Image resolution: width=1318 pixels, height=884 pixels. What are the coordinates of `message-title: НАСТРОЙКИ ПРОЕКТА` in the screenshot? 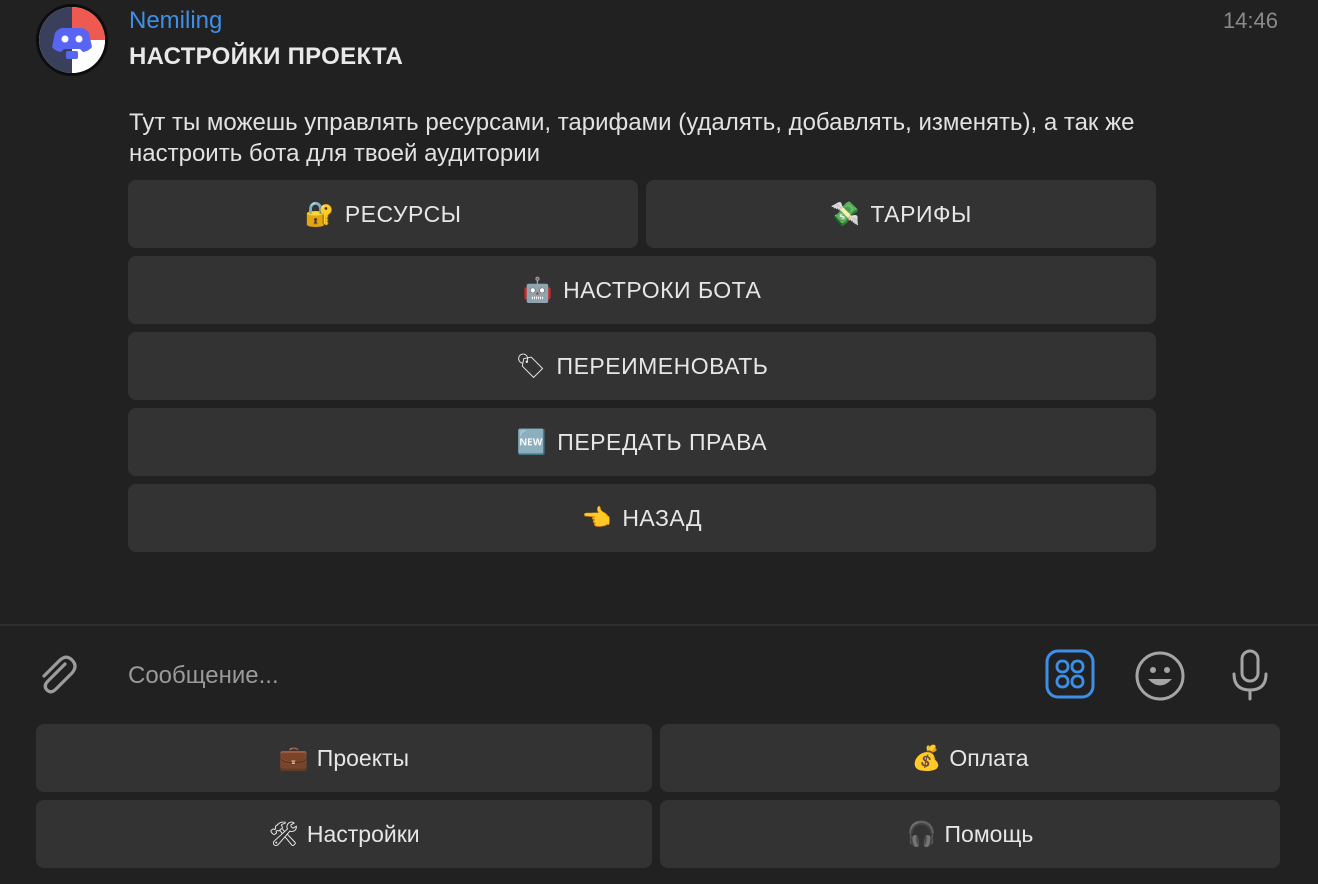 It's located at (266, 56).